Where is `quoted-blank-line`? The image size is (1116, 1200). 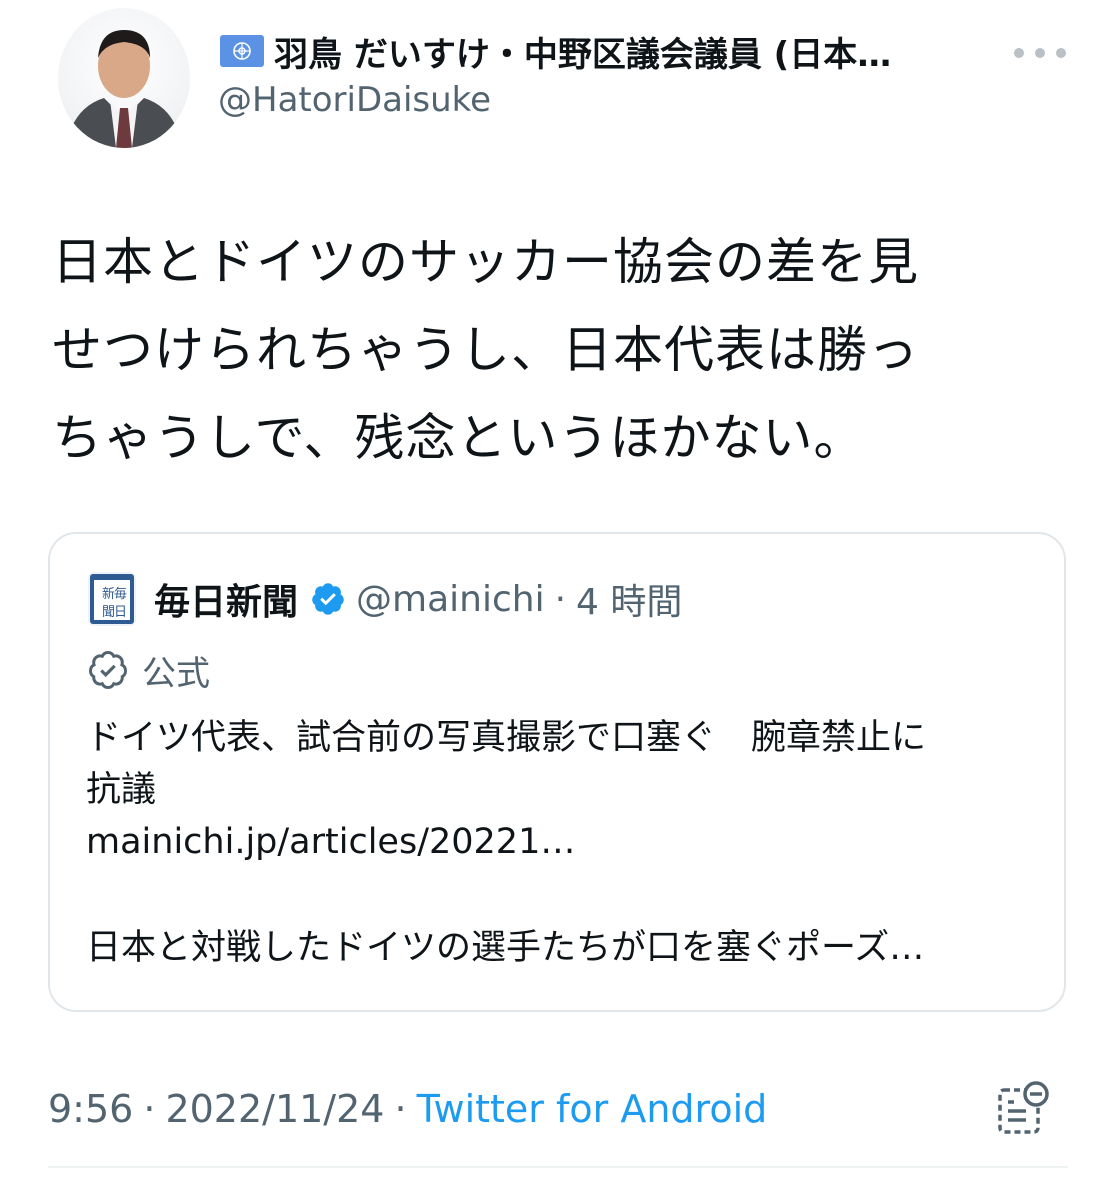
quoted-blank-line is located at coordinates (561, 895).